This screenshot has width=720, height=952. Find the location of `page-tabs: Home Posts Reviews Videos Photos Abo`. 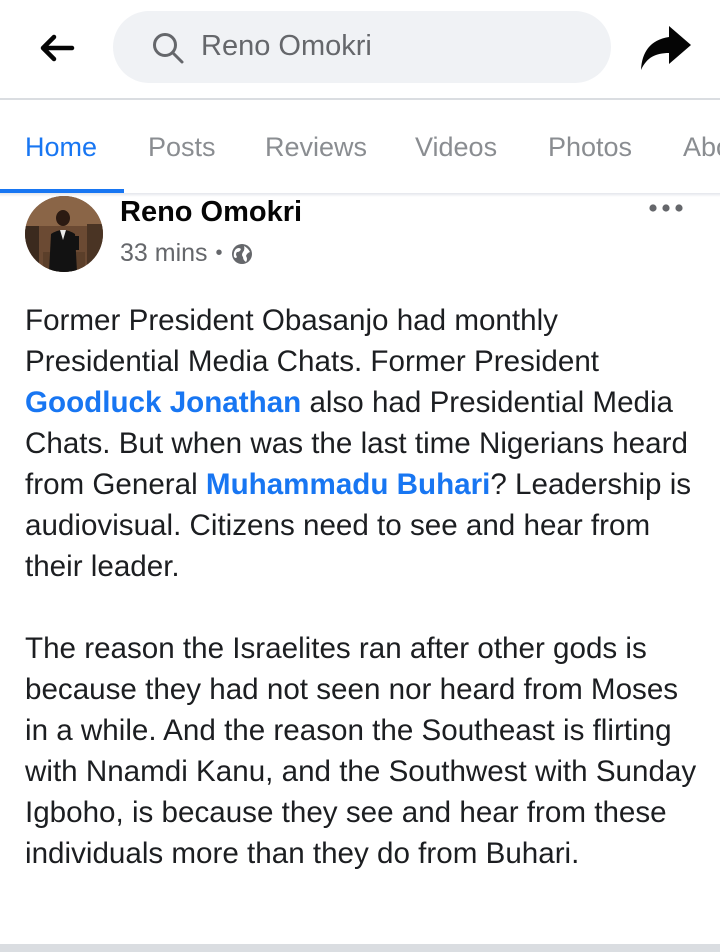

page-tabs: Home Posts Reviews Videos Photos Abo is located at coordinates (360, 148).